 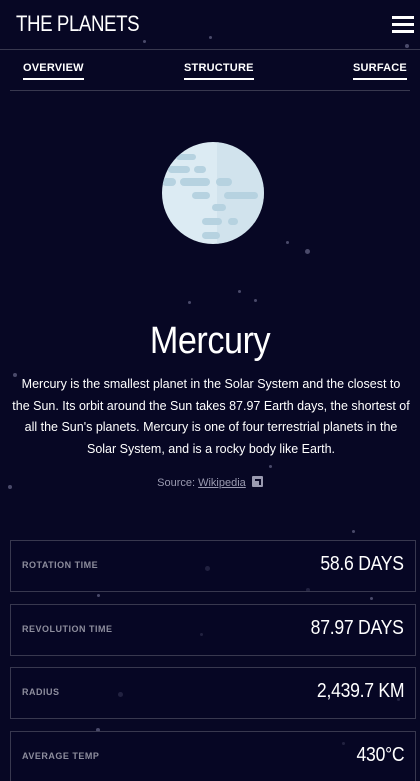 What do you see at coordinates (222, 483) in the screenshot?
I see `source-link: Wikipedia` at bounding box center [222, 483].